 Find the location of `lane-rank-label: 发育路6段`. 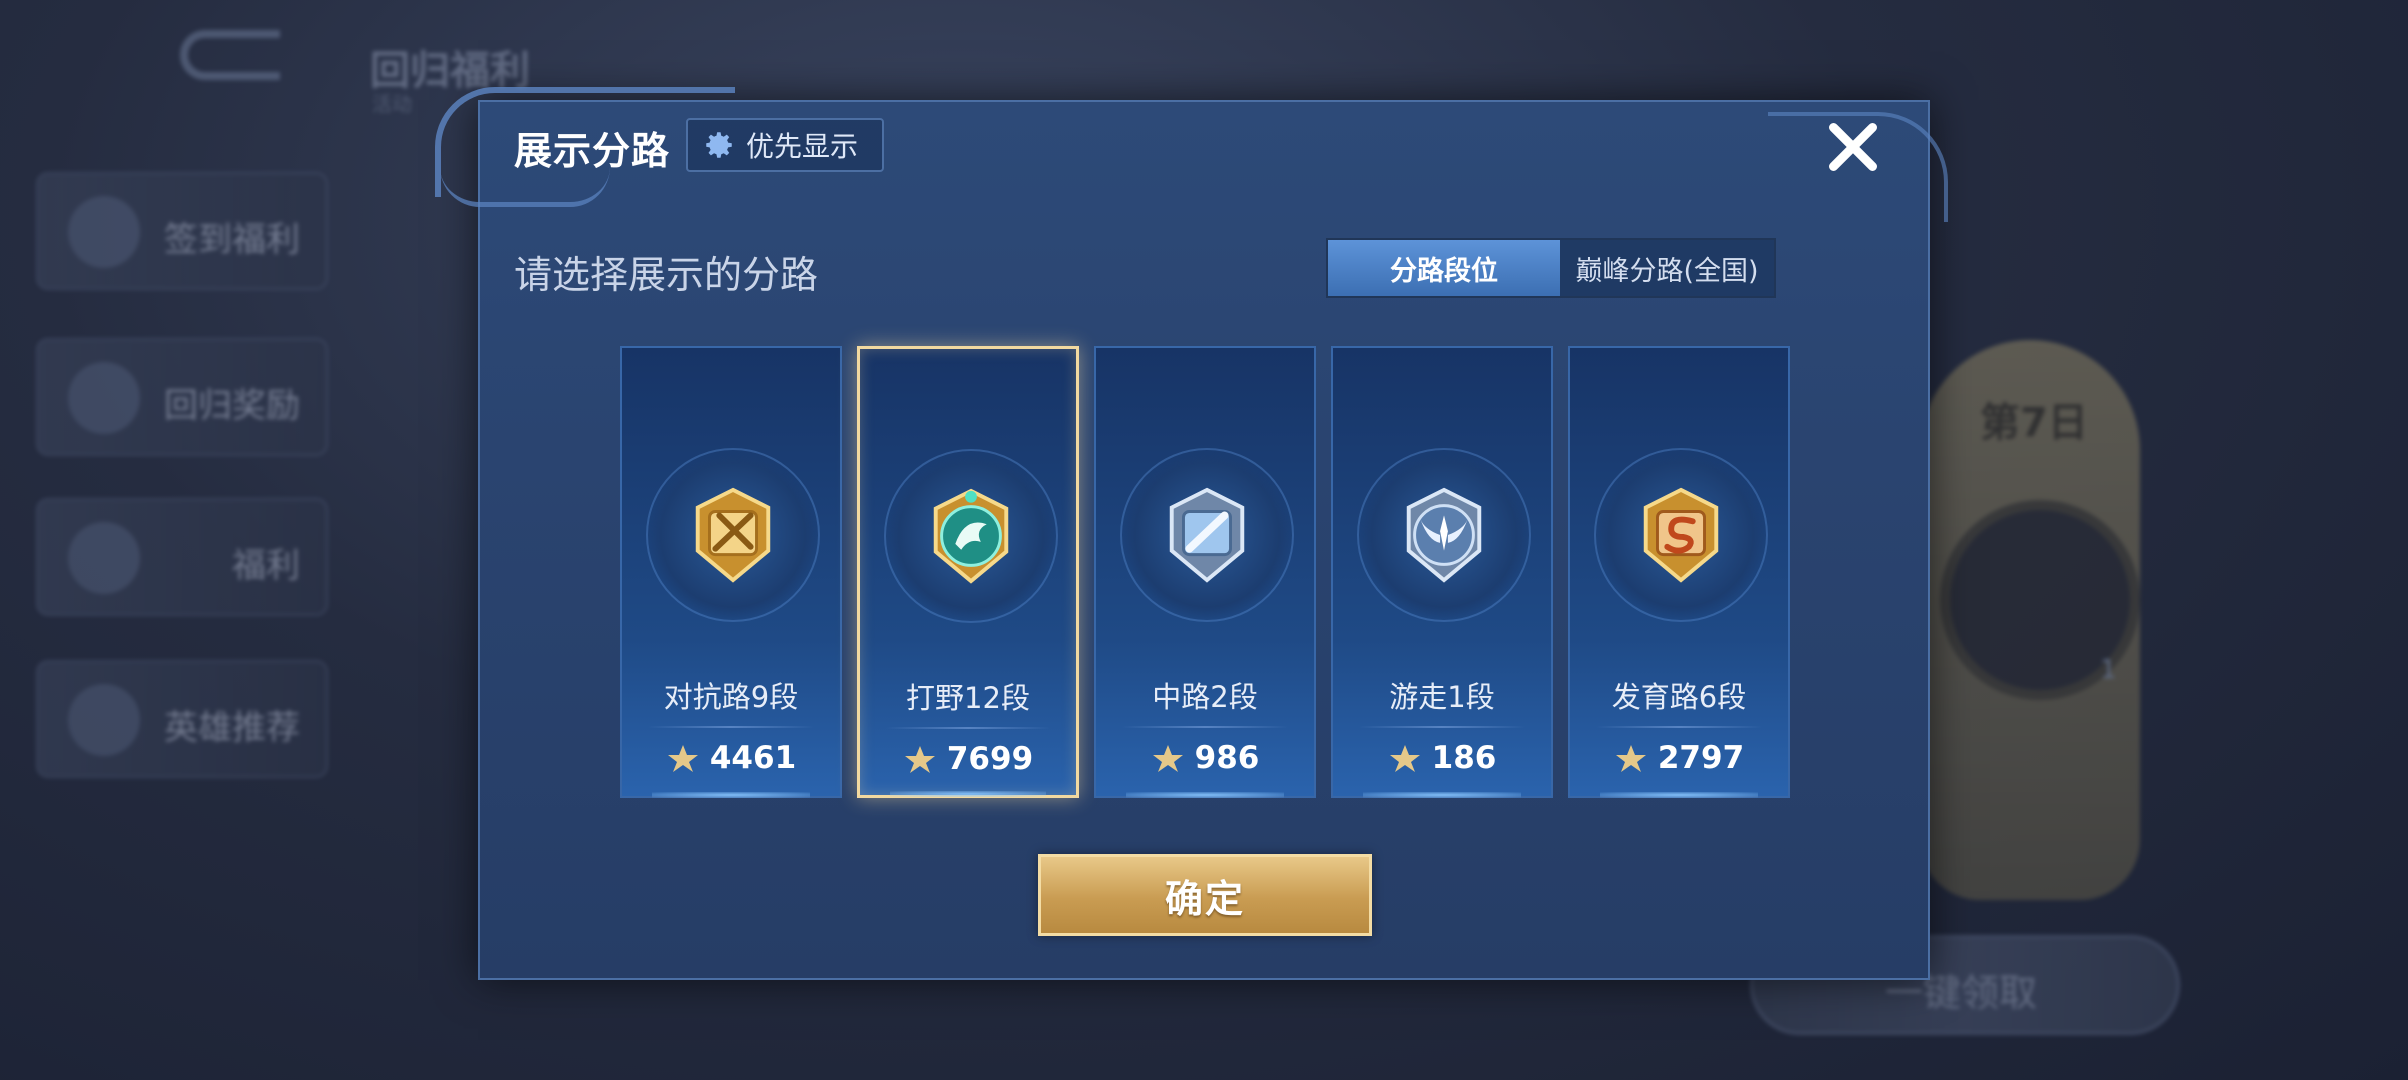

lane-rank-label: 发育路6段 is located at coordinates (1679, 697).